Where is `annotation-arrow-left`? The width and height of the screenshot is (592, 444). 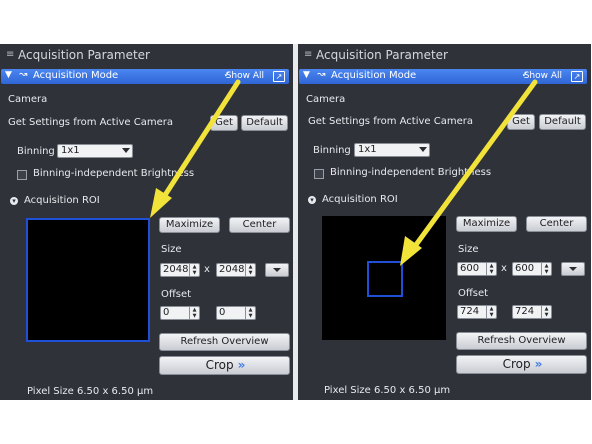 annotation-arrow-left is located at coordinates (195, 148).